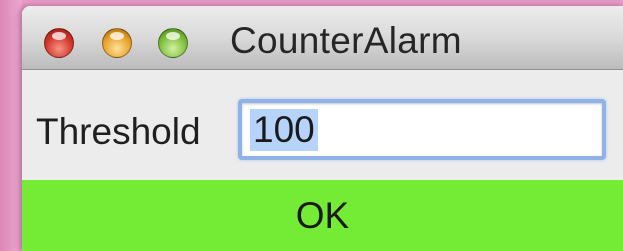  What do you see at coordinates (422, 129) in the screenshot?
I see `threshold-input: 100` at bounding box center [422, 129].